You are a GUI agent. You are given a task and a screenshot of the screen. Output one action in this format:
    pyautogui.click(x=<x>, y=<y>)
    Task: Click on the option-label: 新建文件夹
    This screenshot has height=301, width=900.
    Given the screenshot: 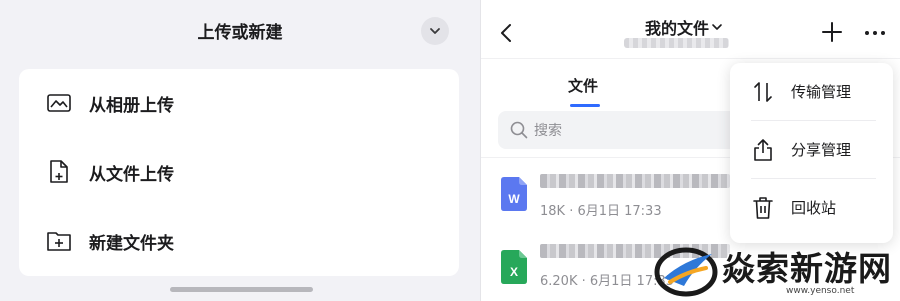 What is the action you would take?
    pyautogui.click(x=131, y=243)
    